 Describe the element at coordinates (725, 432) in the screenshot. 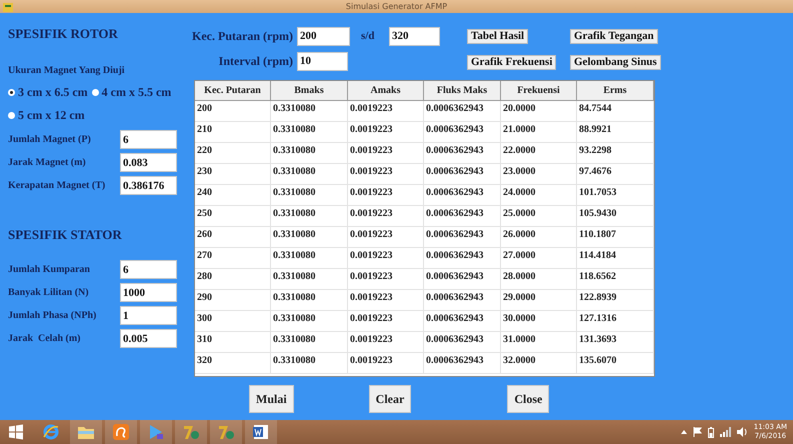

I see `signal-icon` at that location.